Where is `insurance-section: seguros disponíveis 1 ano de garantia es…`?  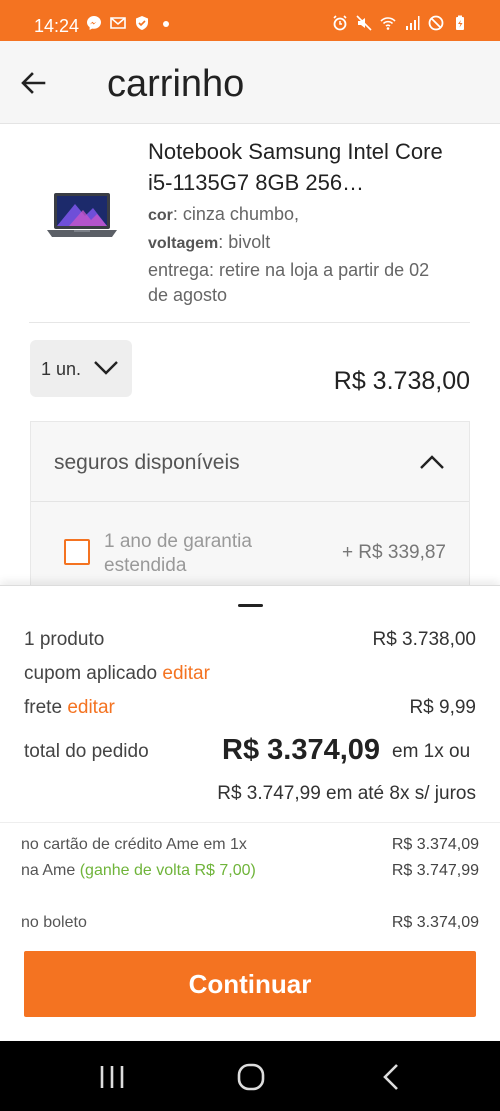 insurance-section: seguros disponíveis 1 ano de garantia es… is located at coordinates (250, 506).